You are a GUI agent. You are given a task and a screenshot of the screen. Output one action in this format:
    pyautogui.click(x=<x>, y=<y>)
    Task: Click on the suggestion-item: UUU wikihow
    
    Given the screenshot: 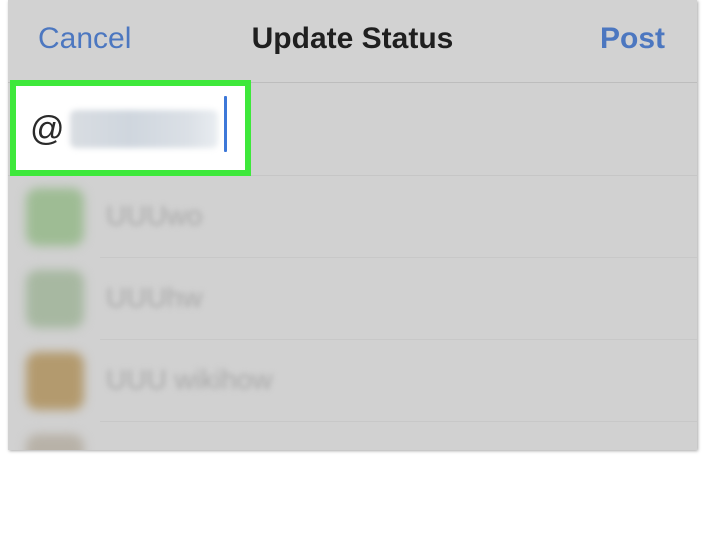 What is the action you would take?
    pyautogui.click(x=352, y=381)
    